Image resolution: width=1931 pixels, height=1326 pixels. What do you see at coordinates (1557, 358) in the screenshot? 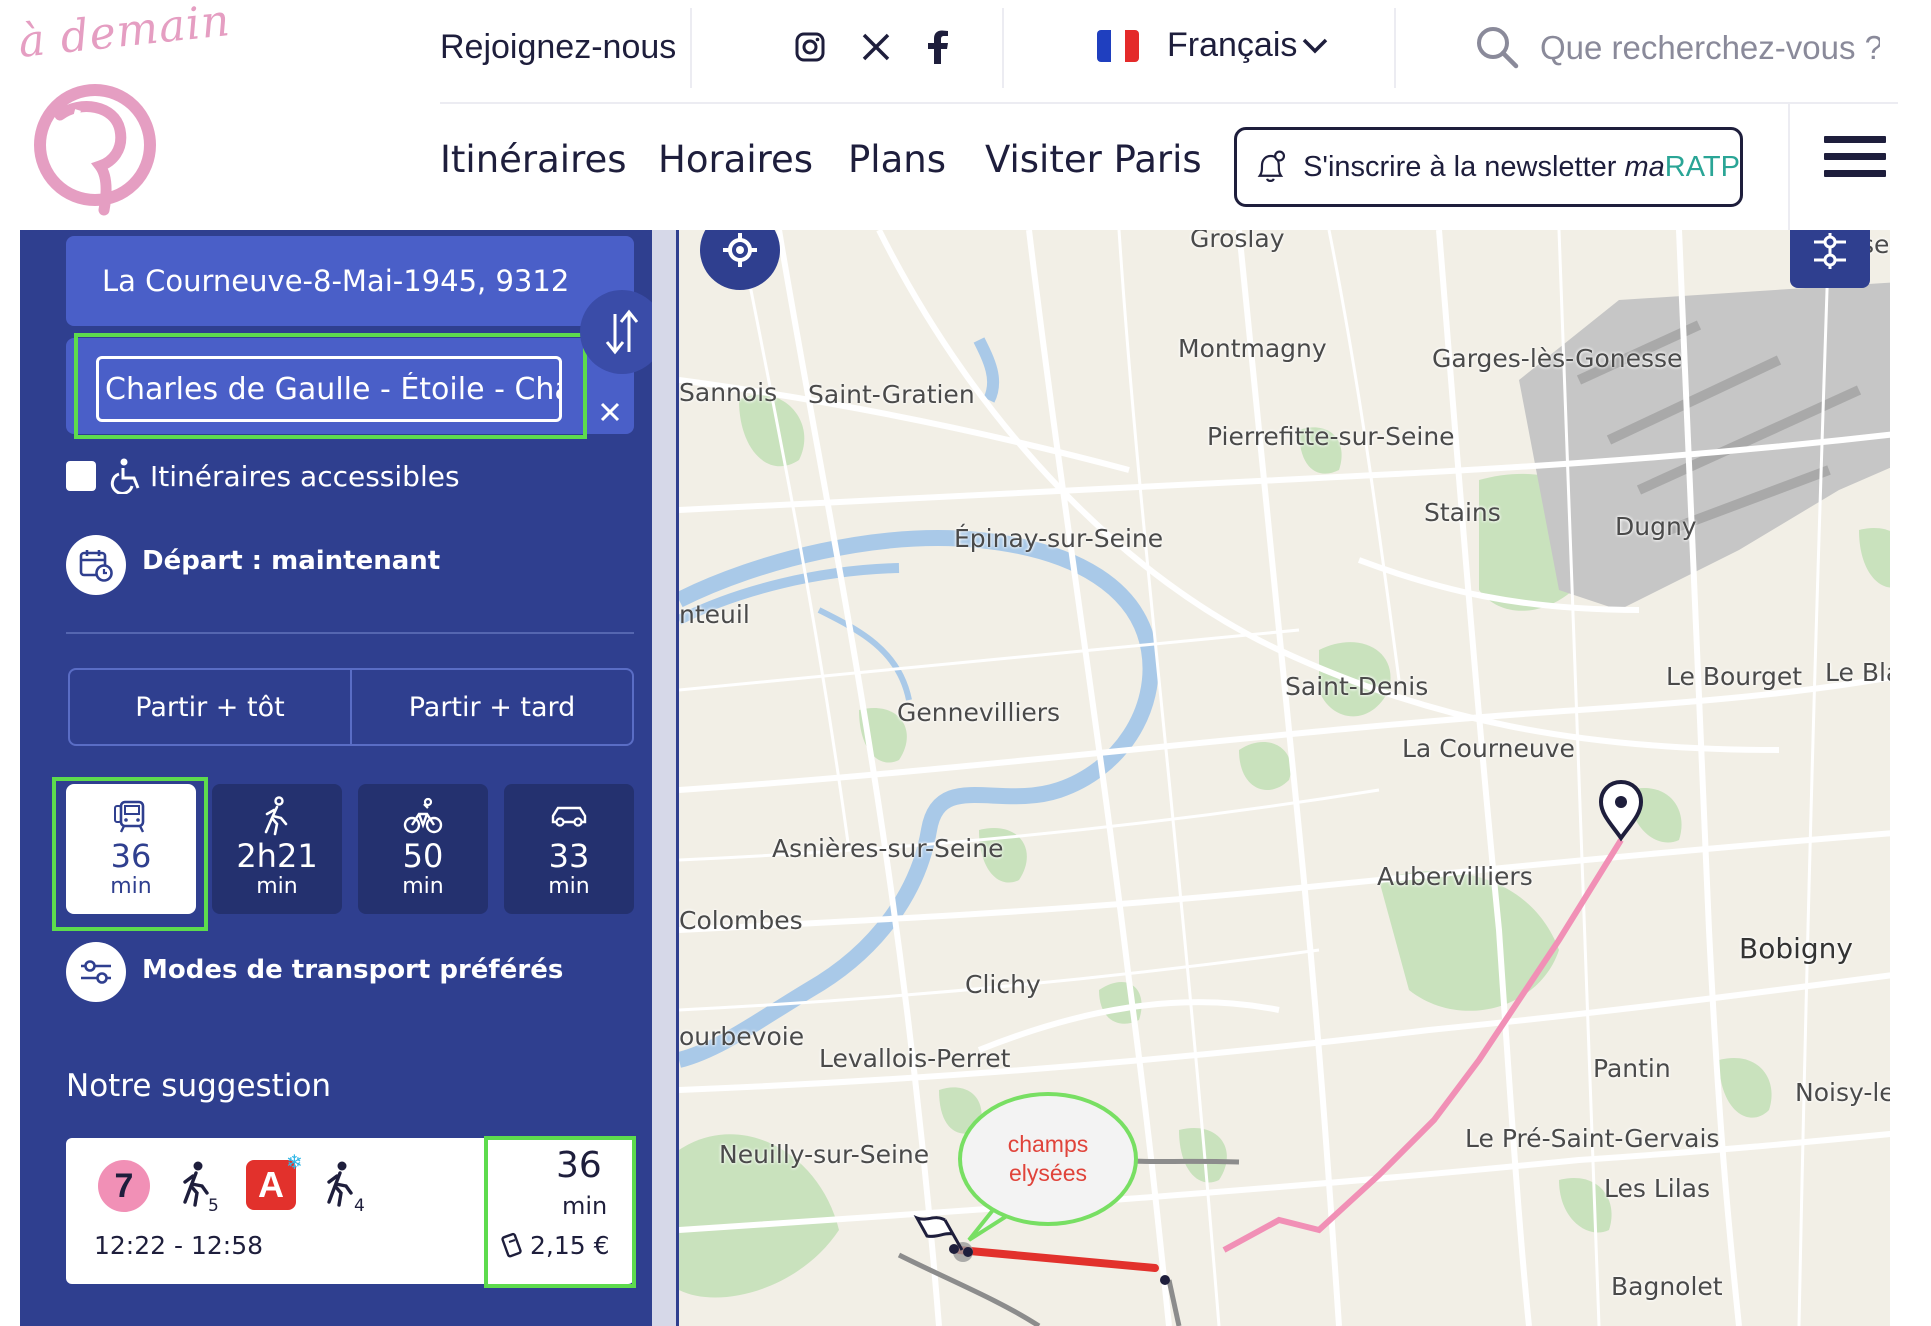
I see `map-label: Garges-lès-Gonesse` at bounding box center [1557, 358].